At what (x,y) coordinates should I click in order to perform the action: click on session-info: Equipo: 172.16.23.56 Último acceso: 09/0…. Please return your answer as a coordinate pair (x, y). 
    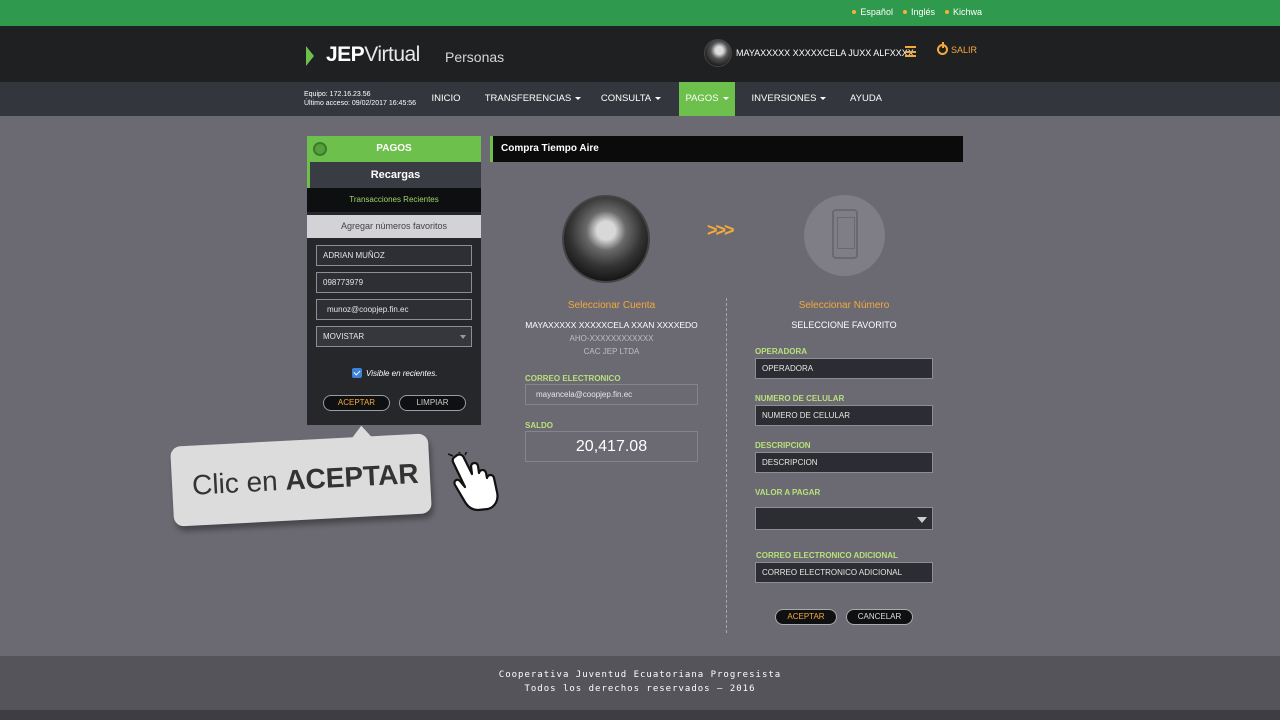
    Looking at the image, I should click on (360, 99).